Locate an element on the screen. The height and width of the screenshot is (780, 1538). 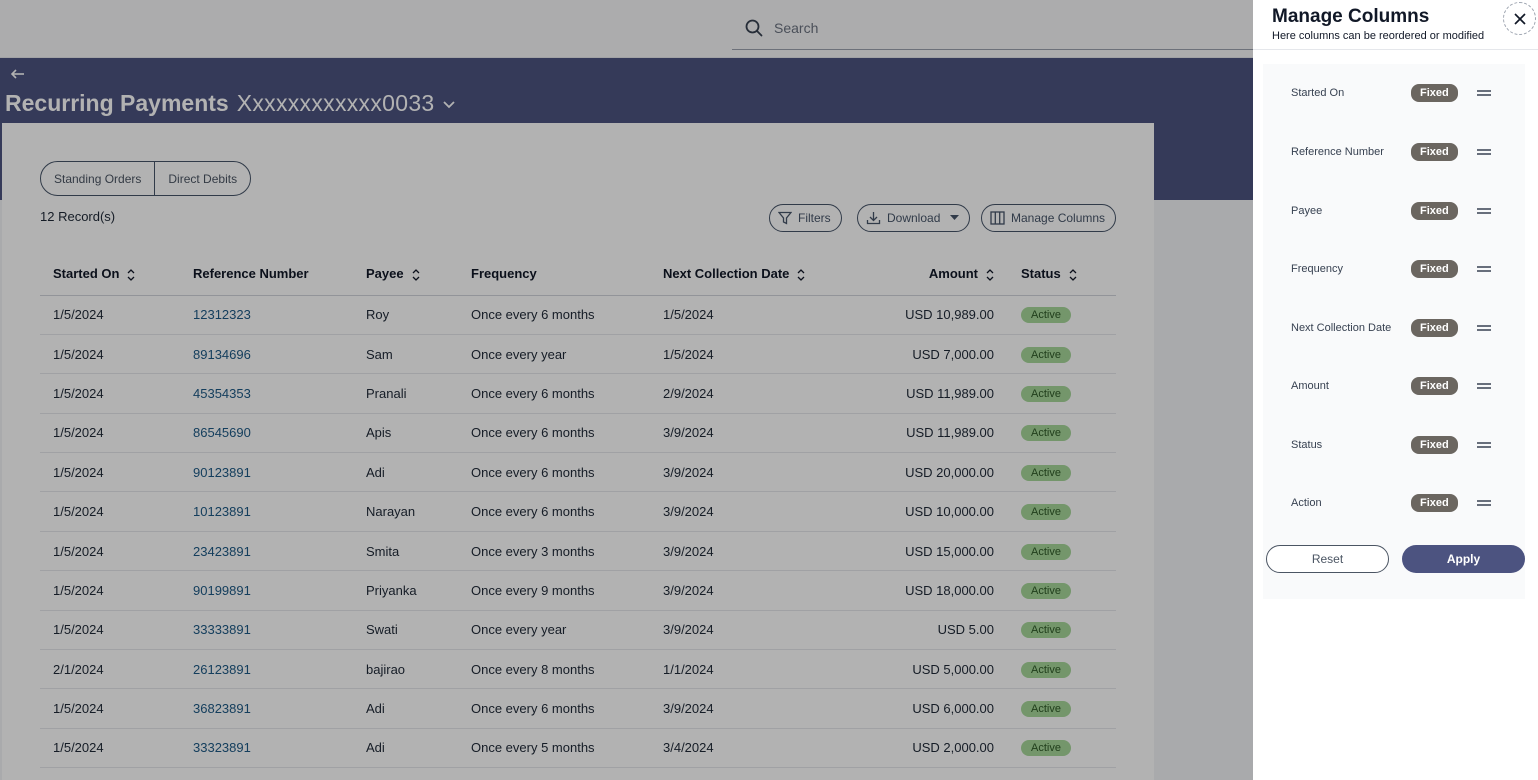
column-item-label: Amount is located at coordinates (1310, 386).